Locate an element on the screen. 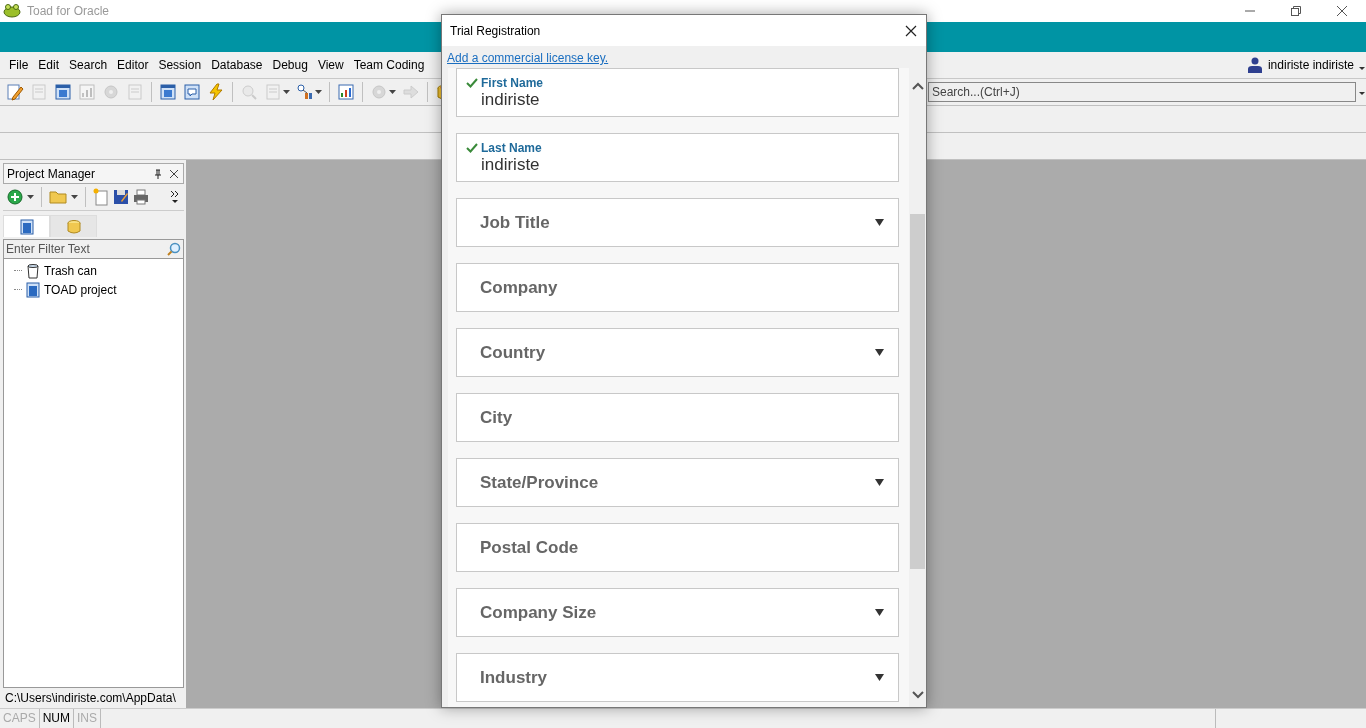 The height and width of the screenshot is (728, 1366). menu-item: Database is located at coordinates (237, 65).